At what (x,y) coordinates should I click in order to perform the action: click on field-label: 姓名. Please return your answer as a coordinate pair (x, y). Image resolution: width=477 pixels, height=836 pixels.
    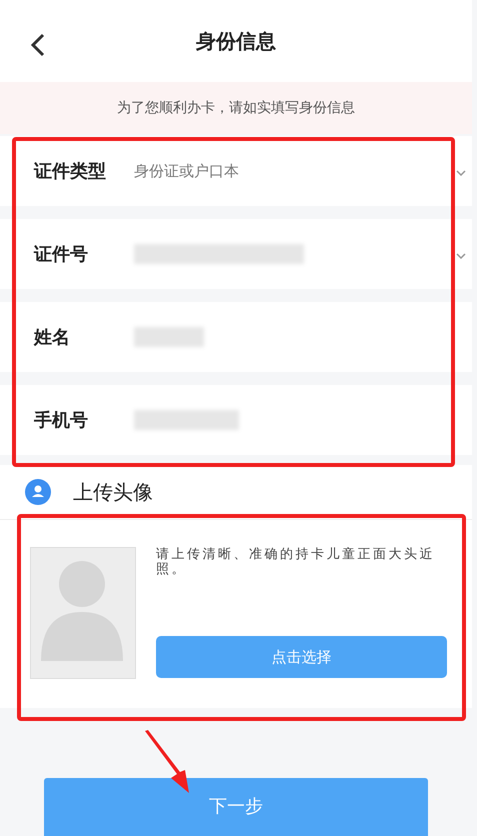
    Looking at the image, I should click on (52, 338).